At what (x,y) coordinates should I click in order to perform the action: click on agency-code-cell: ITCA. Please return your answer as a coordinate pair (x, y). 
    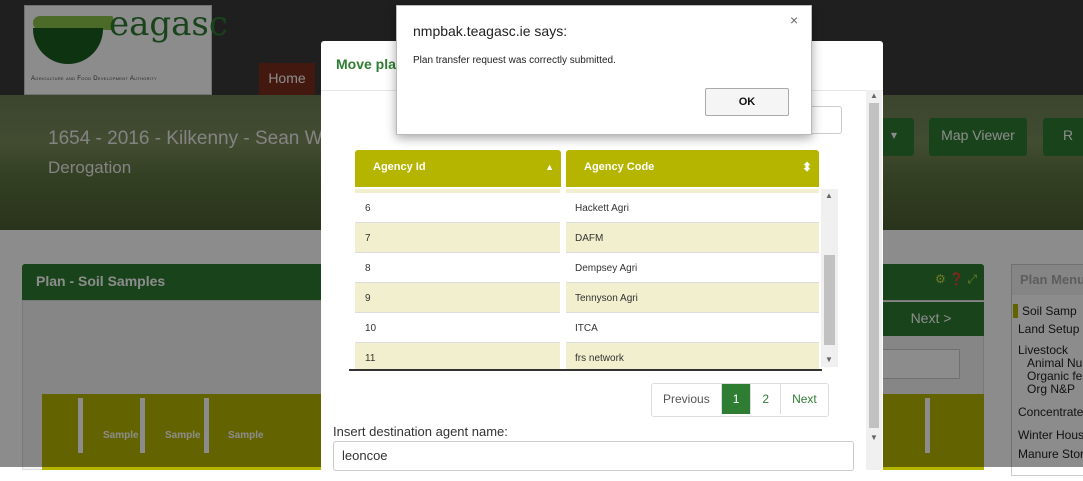
    Looking at the image, I should click on (586, 328).